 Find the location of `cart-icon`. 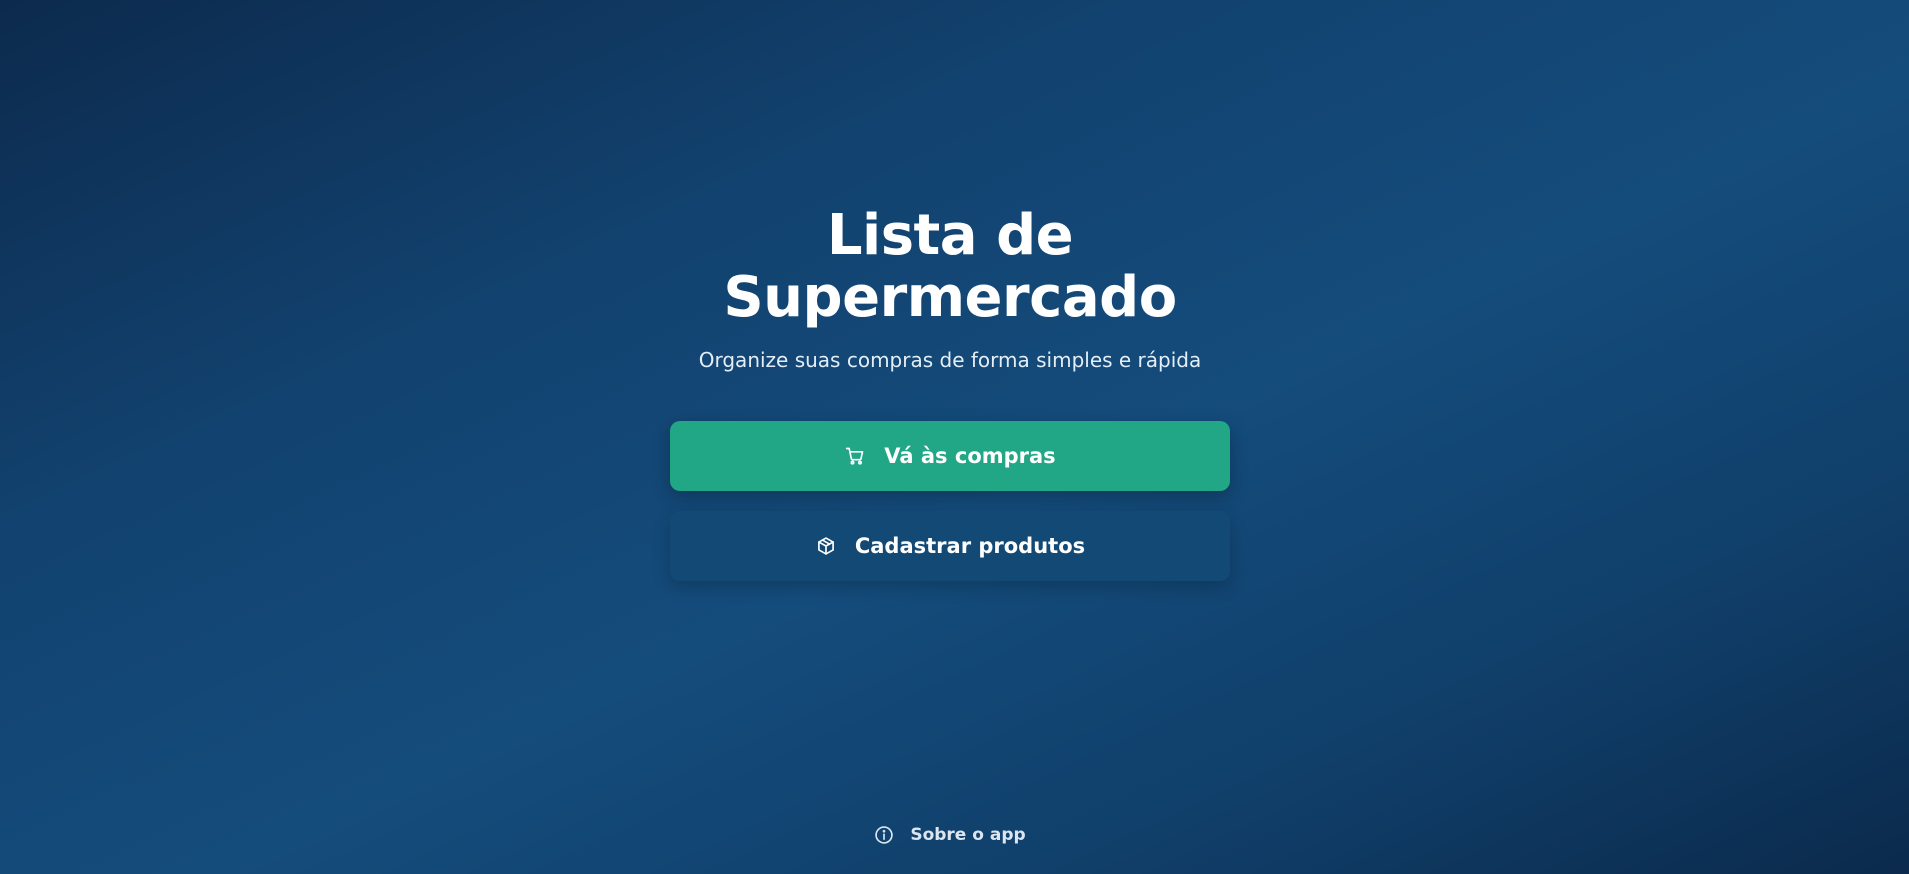

cart-icon is located at coordinates (855, 456).